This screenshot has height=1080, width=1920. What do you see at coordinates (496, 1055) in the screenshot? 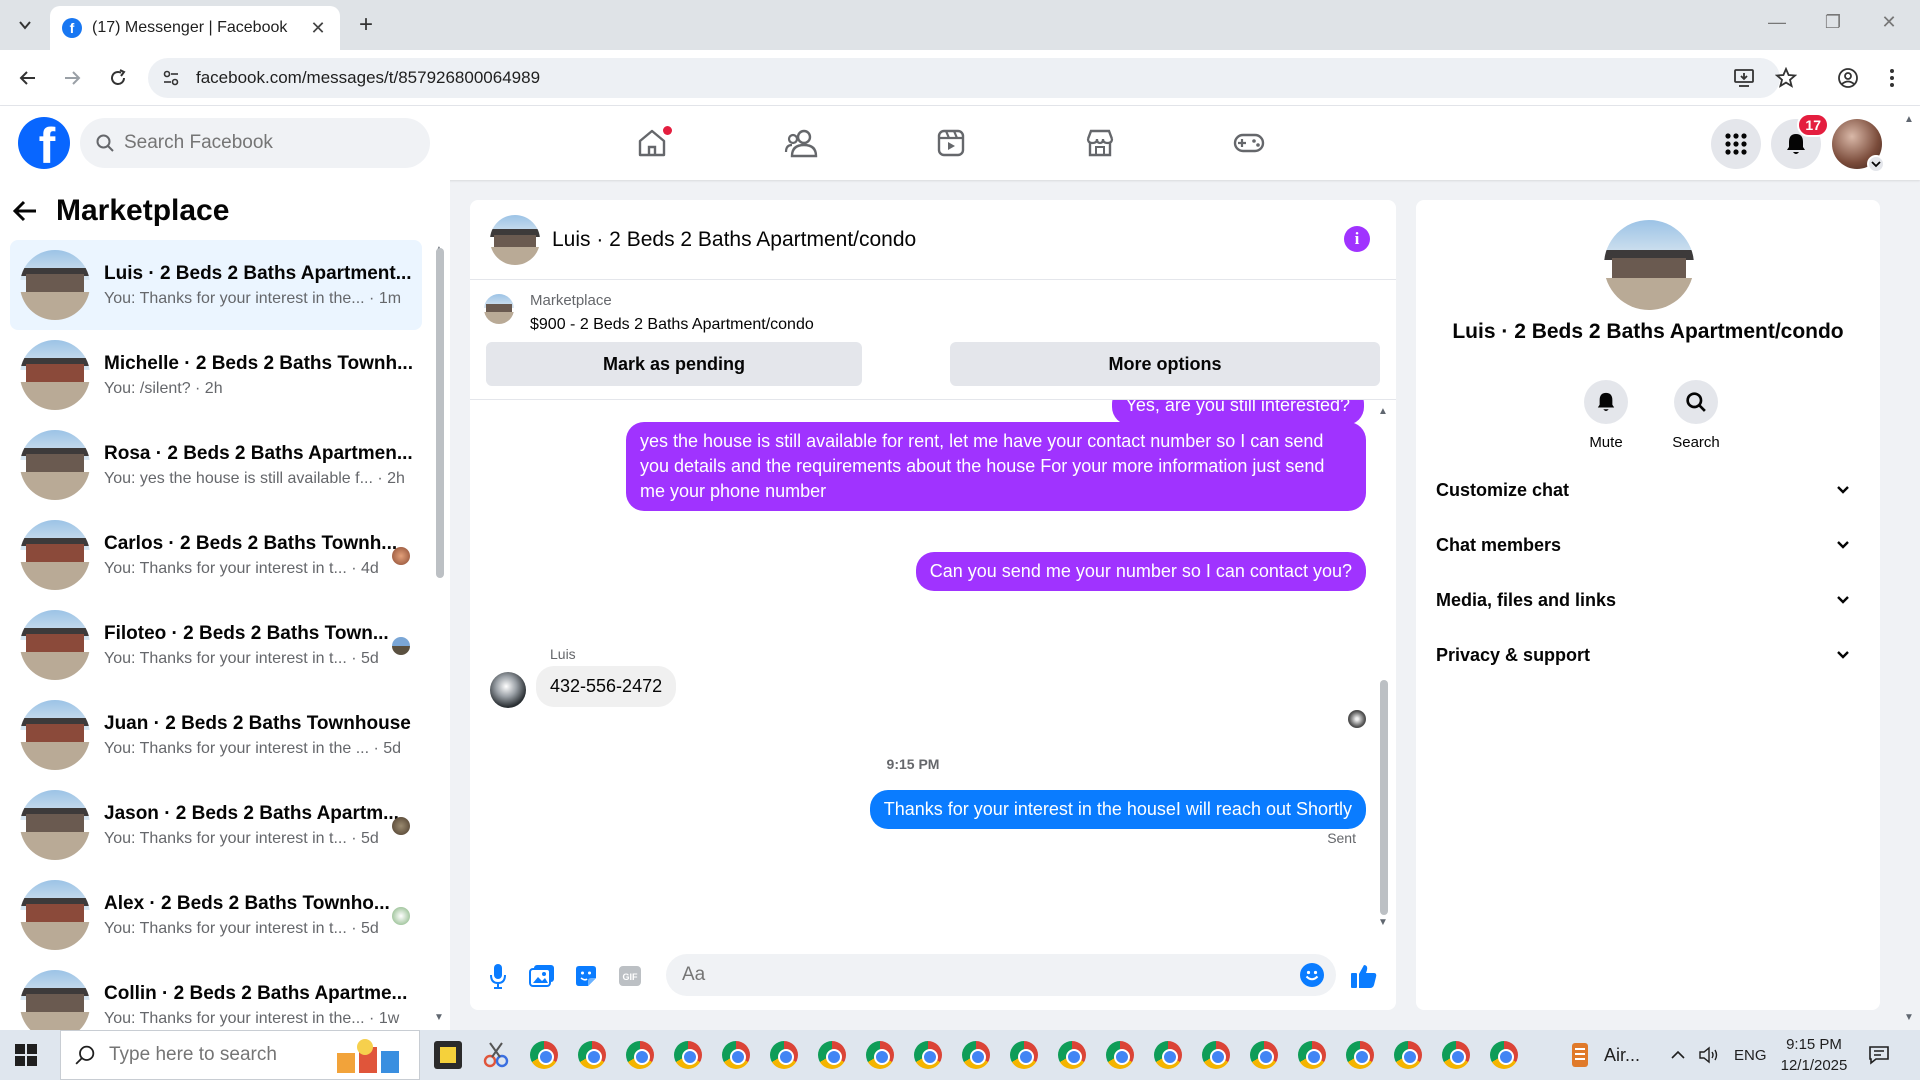
I see `snipping-tool-icon` at bounding box center [496, 1055].